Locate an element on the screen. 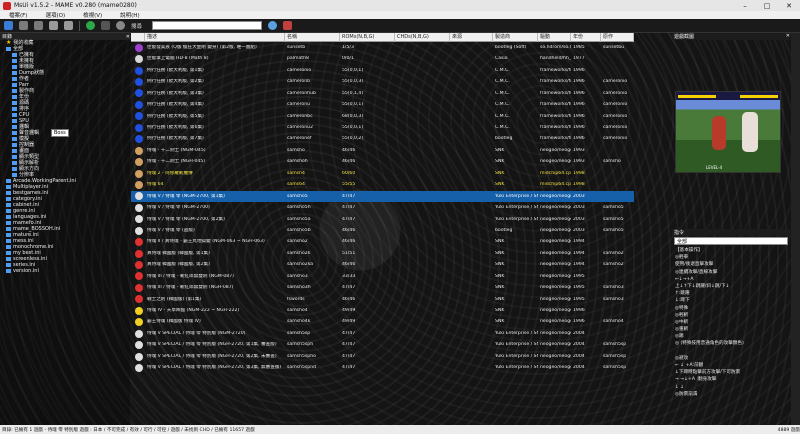 This screenshot has height=434, width=800. menu-help: 說明(H) is located at coordinates (129, 15).